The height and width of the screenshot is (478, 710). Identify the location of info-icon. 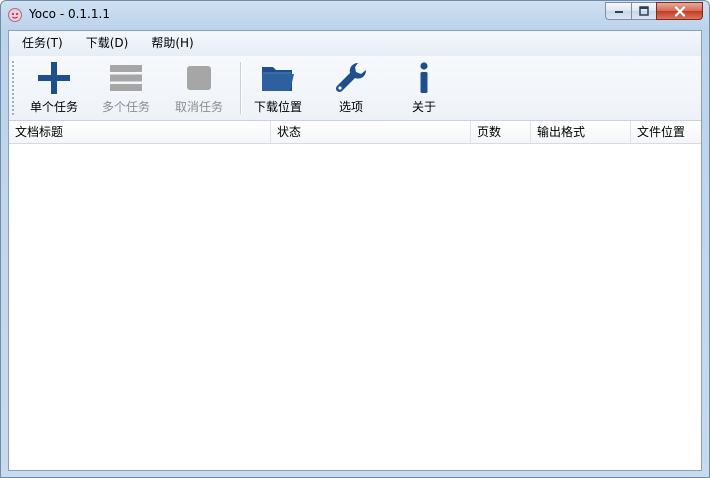
(424, 77).